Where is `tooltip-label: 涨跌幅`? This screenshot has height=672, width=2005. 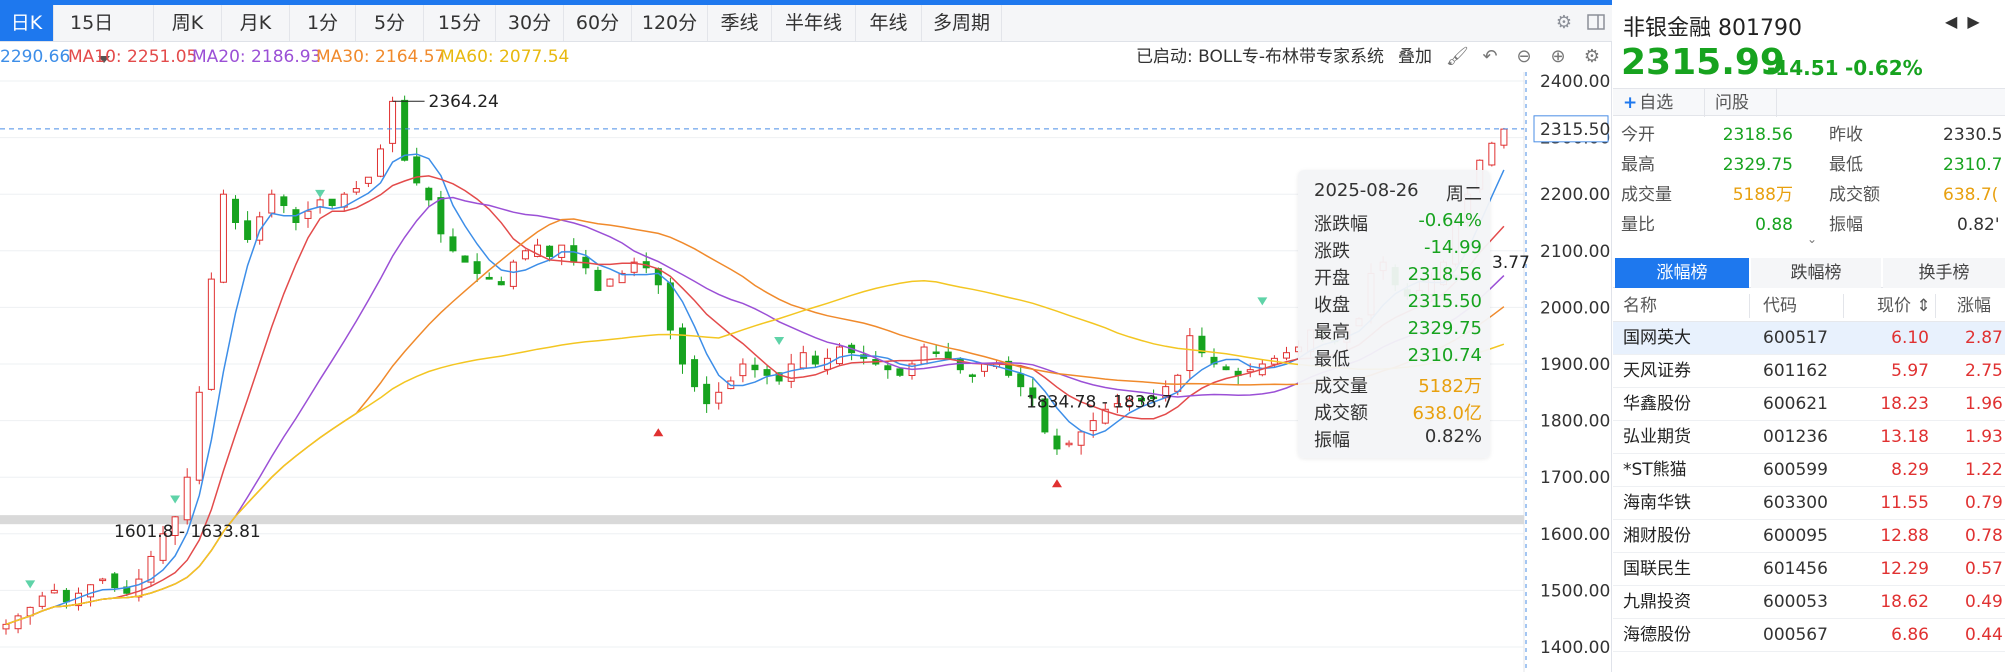
tooltip-label: 涨跌幅 is located at coordinates (1341, 224).